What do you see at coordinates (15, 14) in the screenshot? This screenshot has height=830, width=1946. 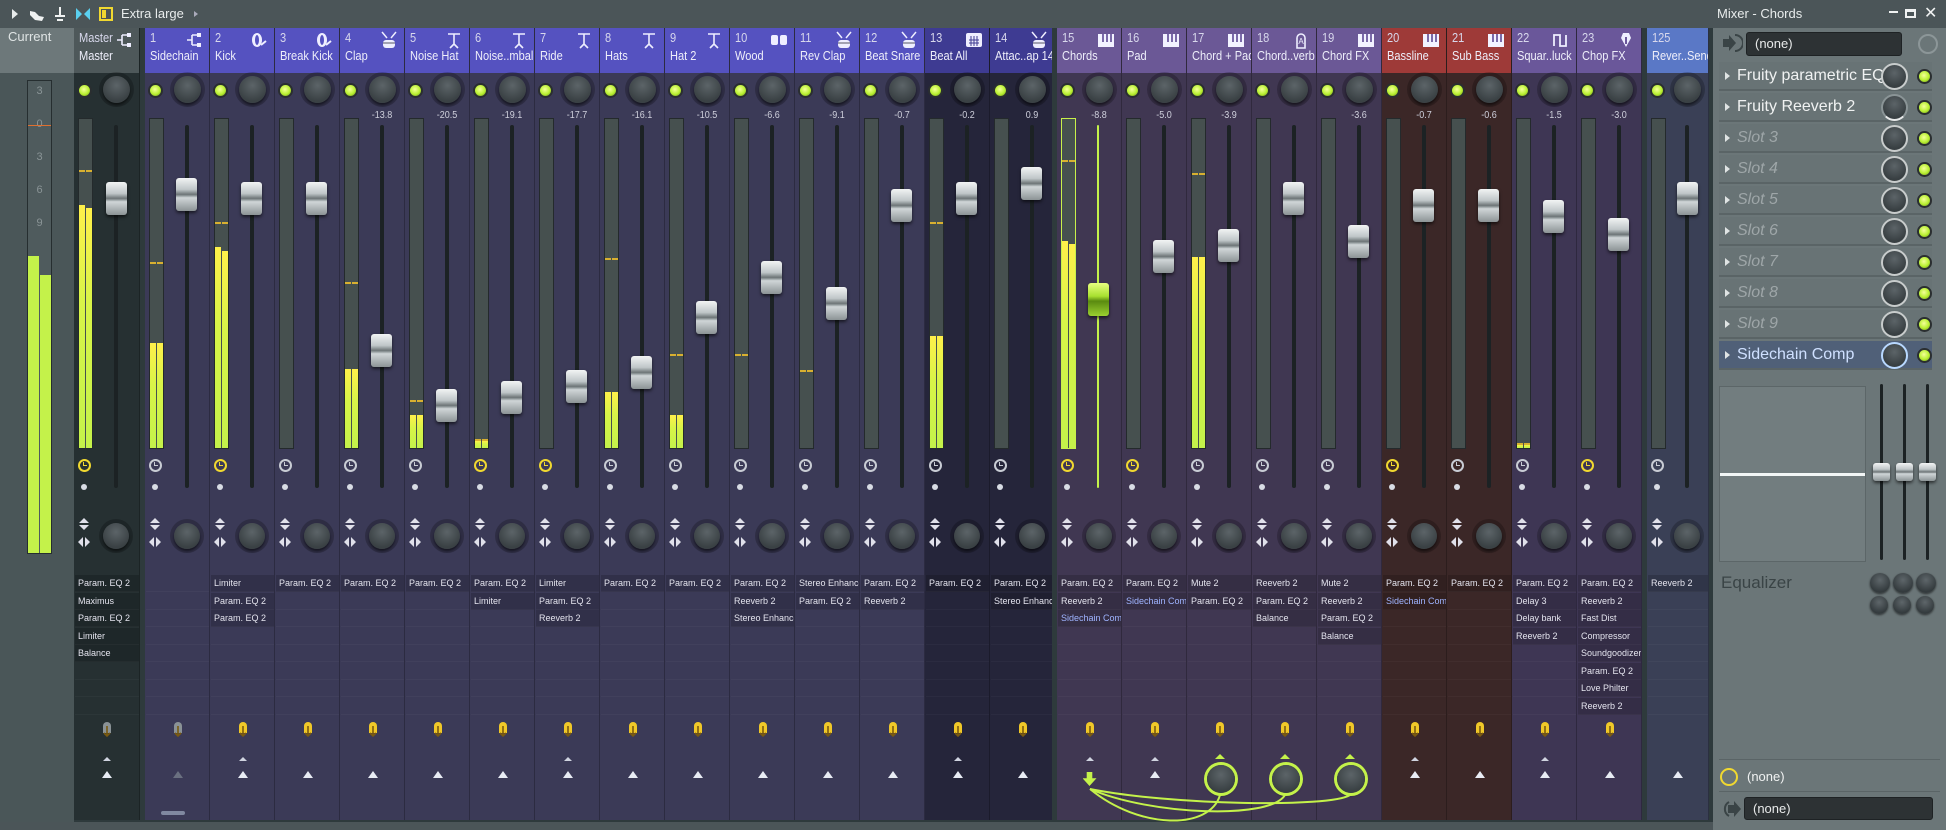 I see `menu-arrow-icon` at bounding box center [15, 14].